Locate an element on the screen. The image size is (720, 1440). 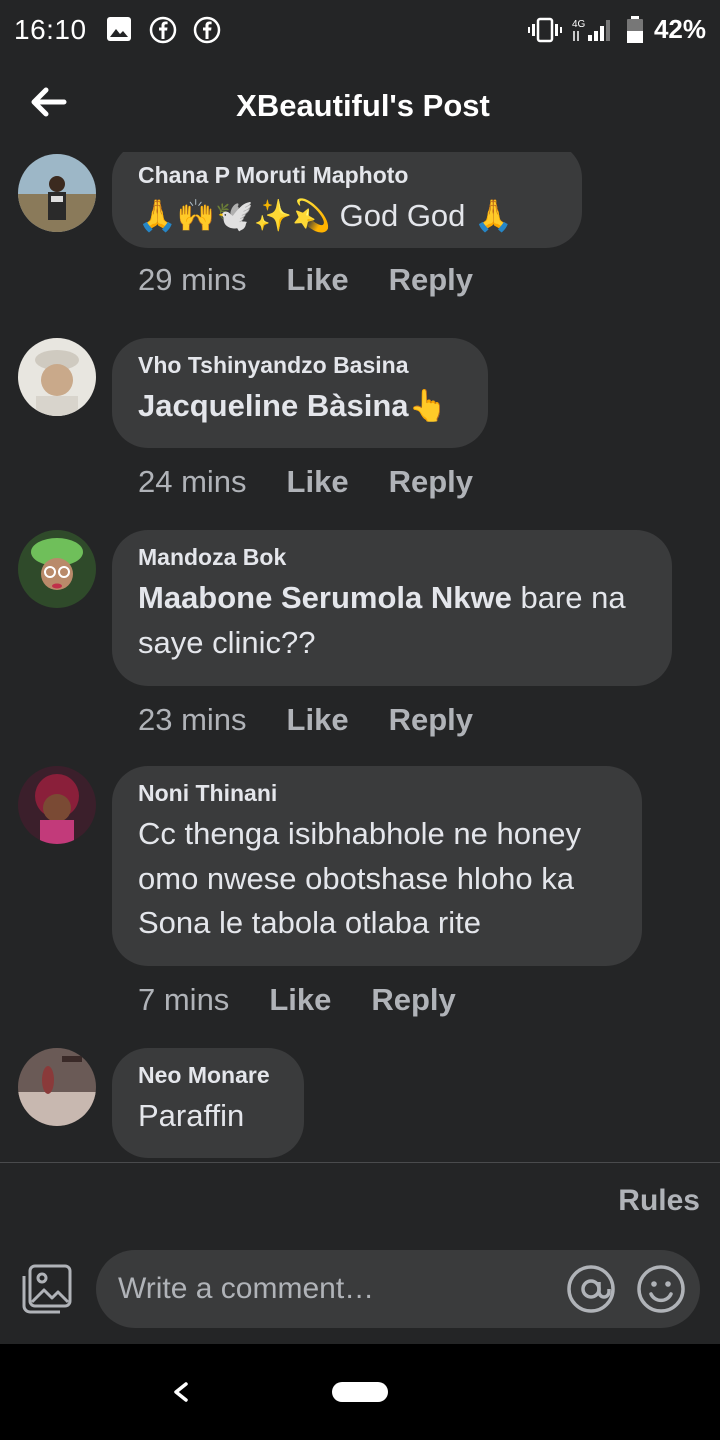
comment-text: 🙏🙌🕊️✨💫 God God 🙏 is located at coordinates (347, 216).